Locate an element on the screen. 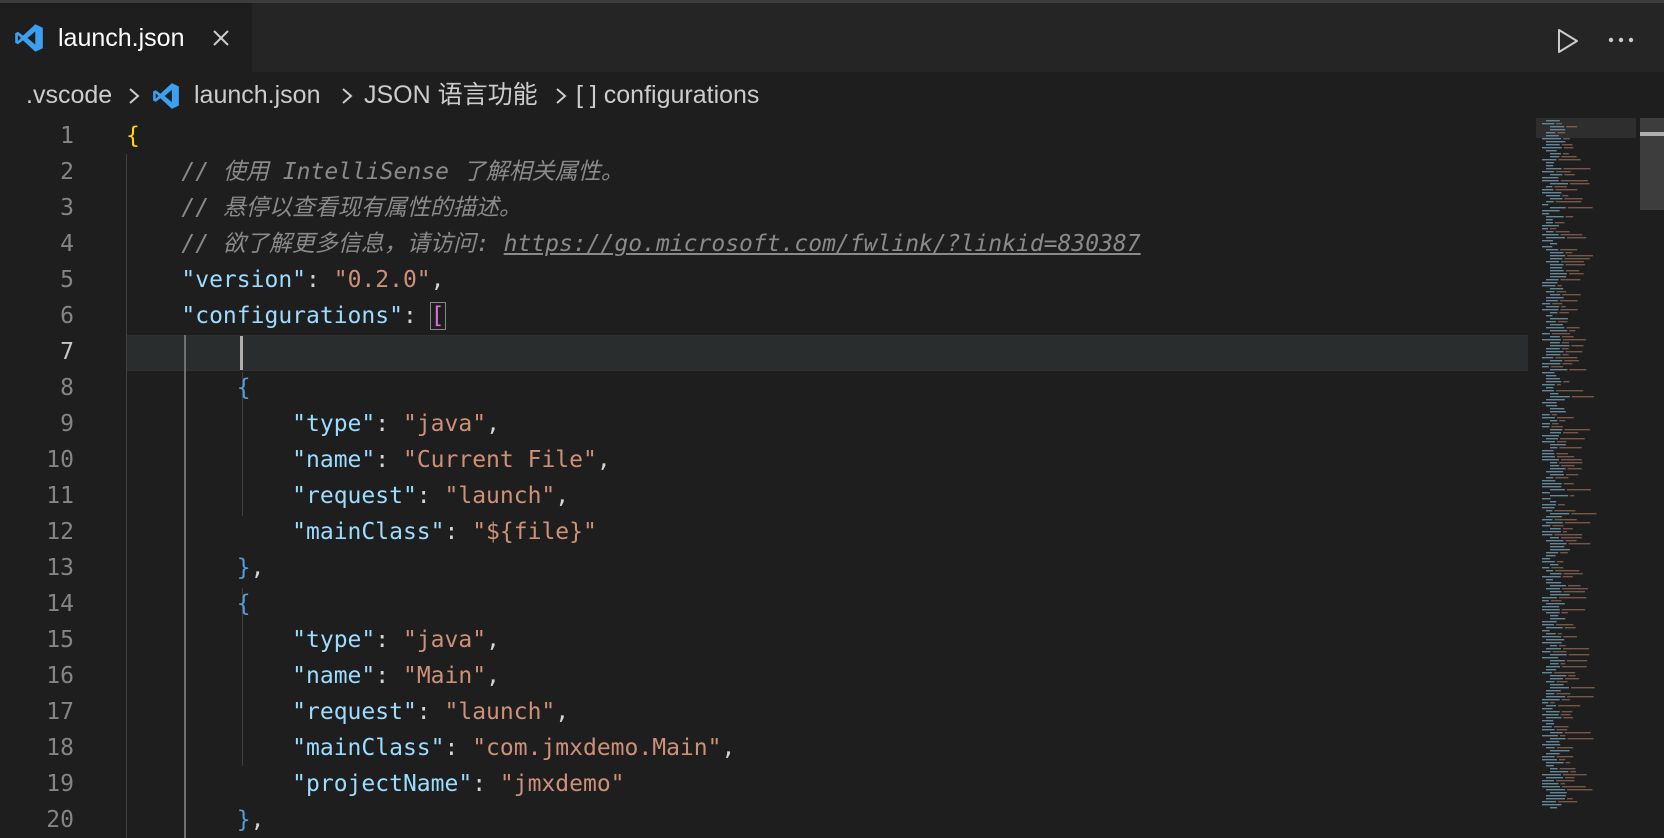  close-icon is located at coordinates (221, 38).